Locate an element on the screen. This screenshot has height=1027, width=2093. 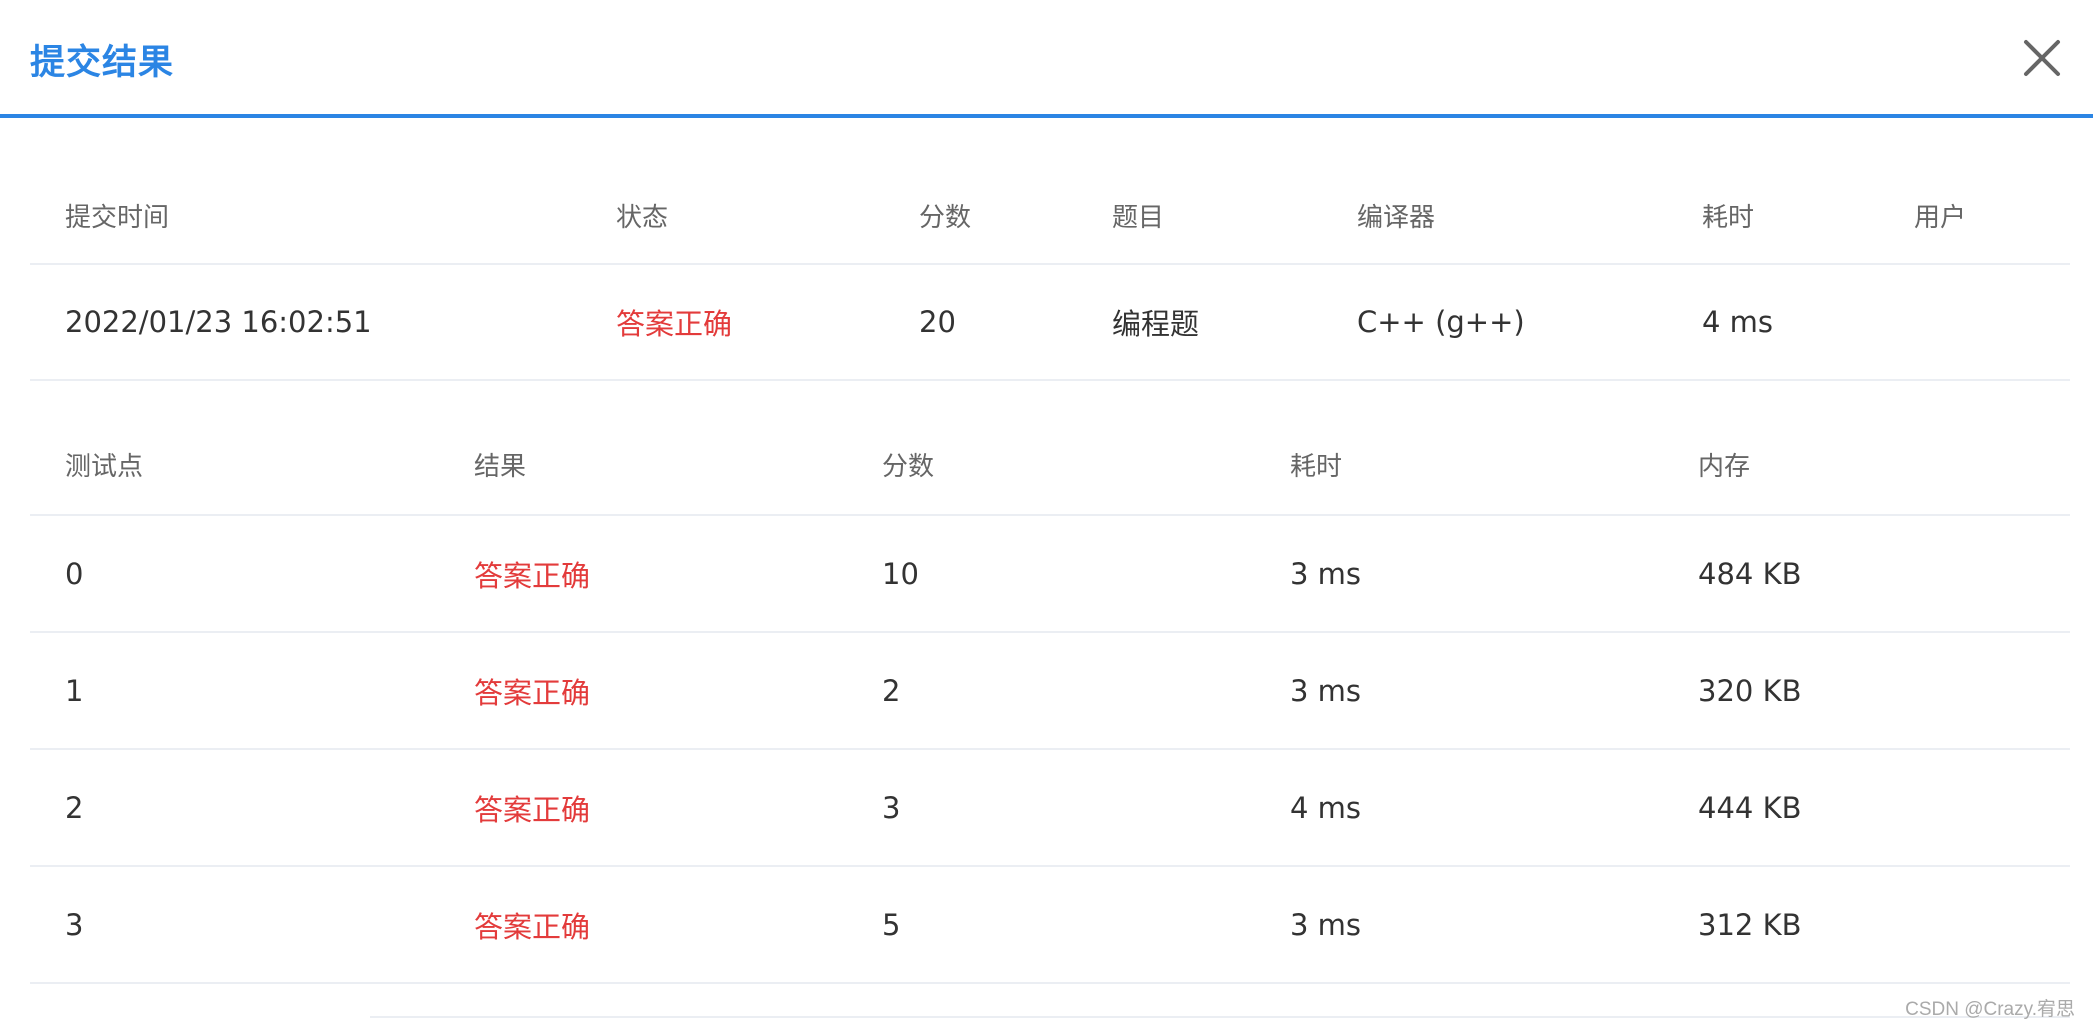
code-panel-edge is located at coordinates (1220, 1017).